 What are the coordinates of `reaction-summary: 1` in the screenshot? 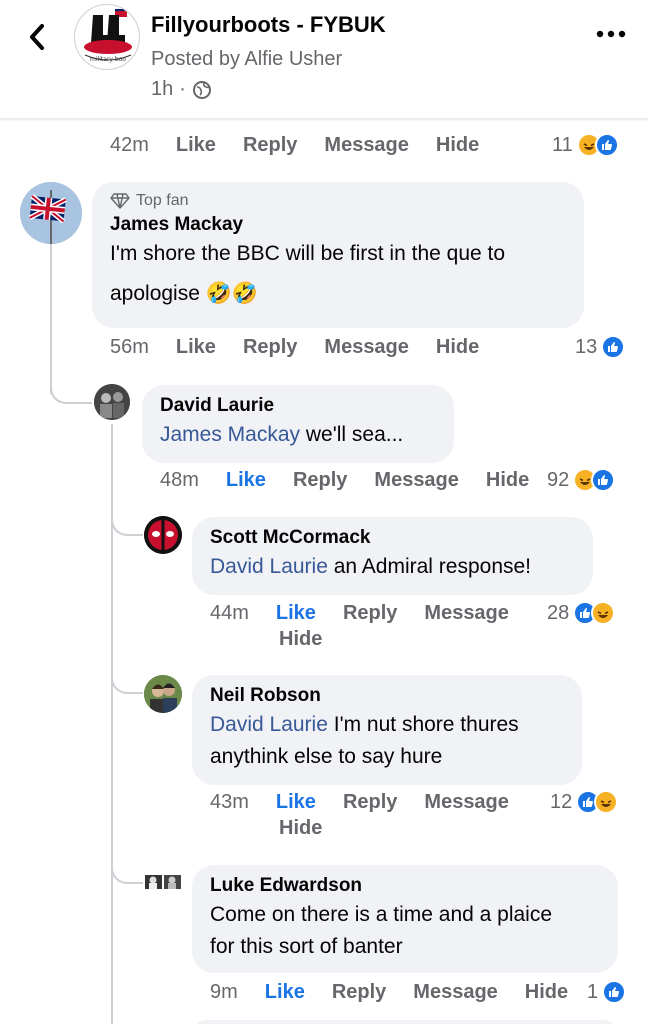 It's located at (607, 992).